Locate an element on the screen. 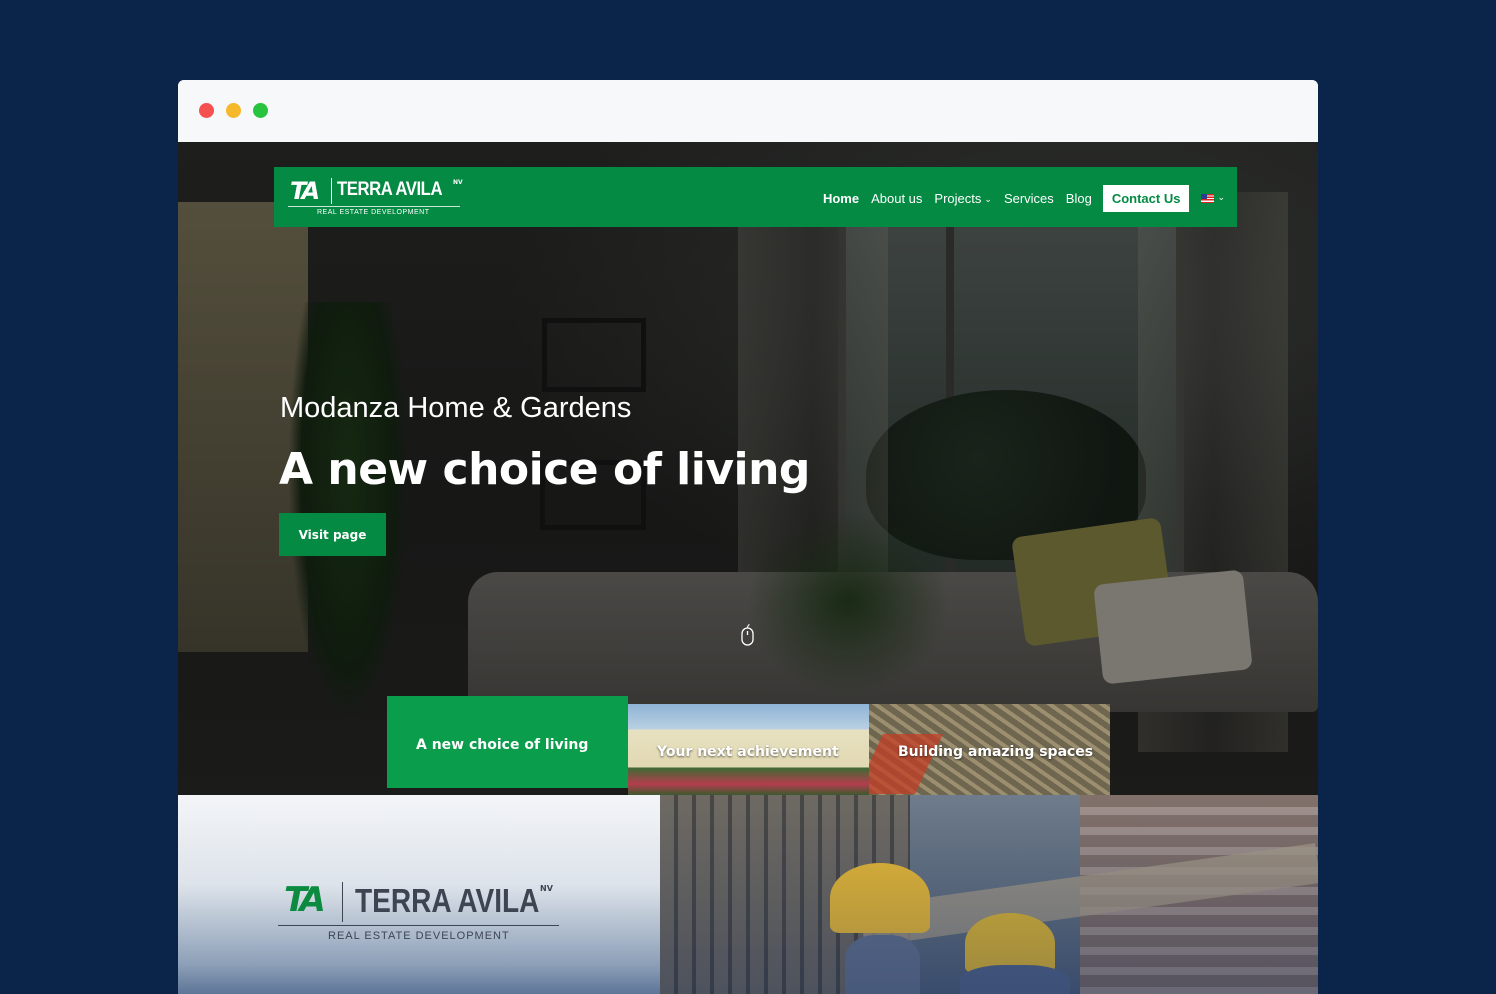  construction-image is located at coordinates (989, 894).